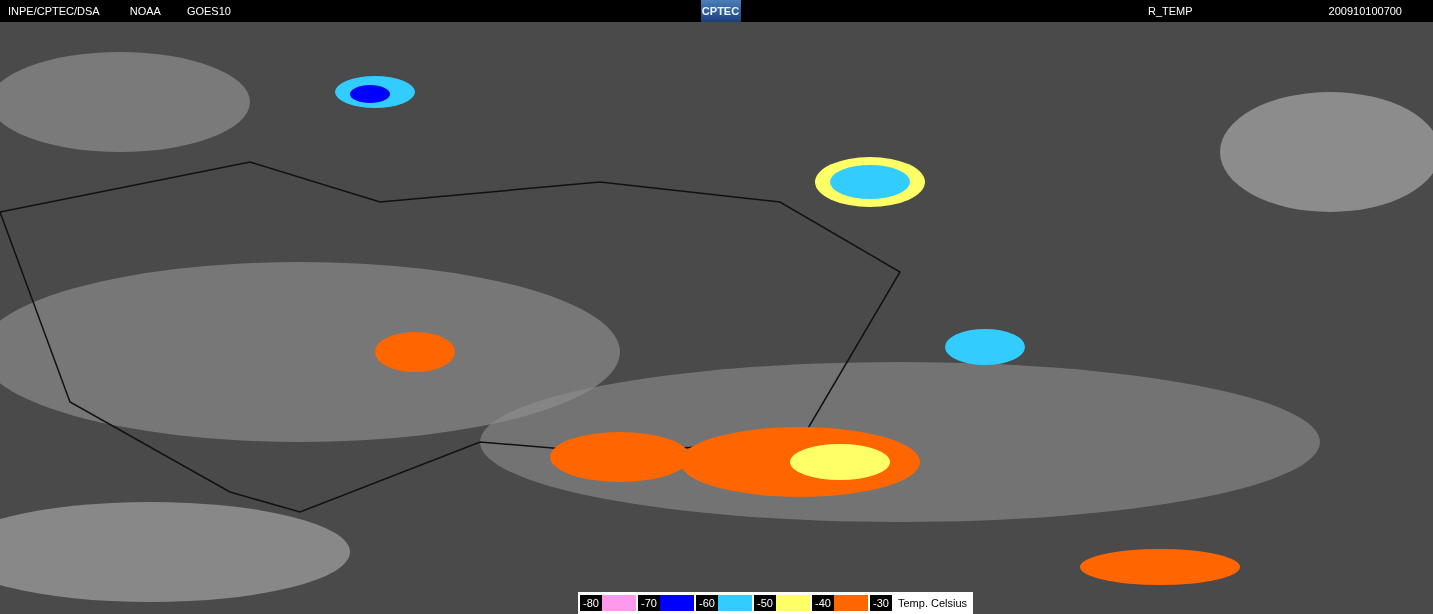 This screenshot has height=614, width=1433. I want to click on source-label: NOAA, so click(145, 11).